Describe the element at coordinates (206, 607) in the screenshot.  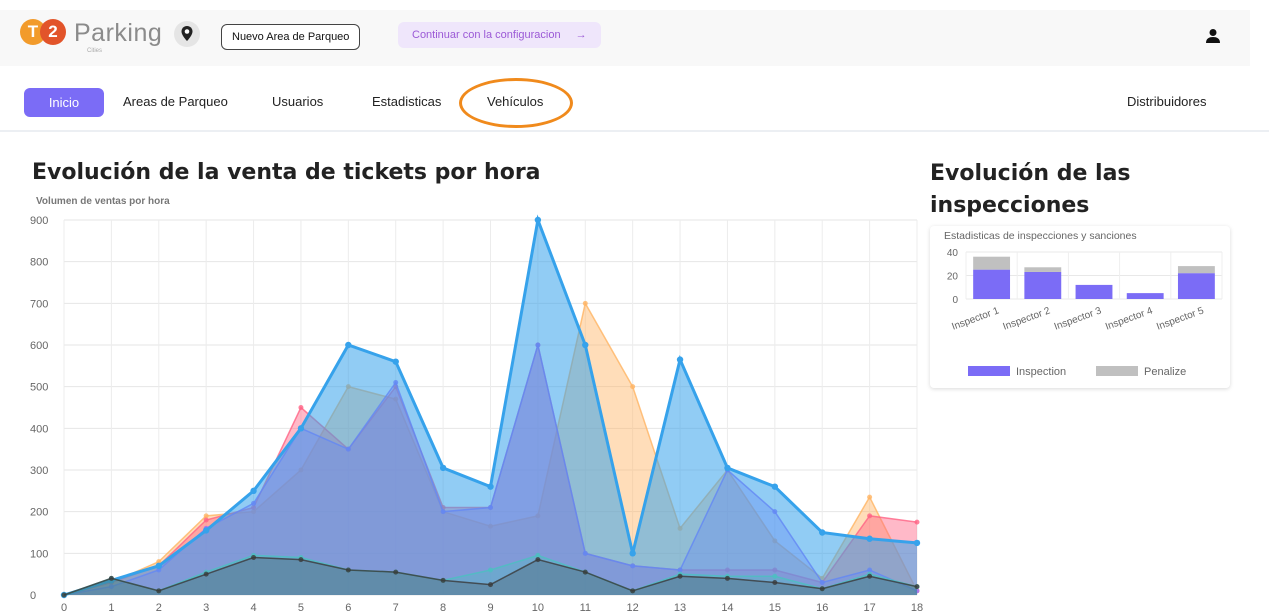
I see `x-tick-label: 3` at that location.